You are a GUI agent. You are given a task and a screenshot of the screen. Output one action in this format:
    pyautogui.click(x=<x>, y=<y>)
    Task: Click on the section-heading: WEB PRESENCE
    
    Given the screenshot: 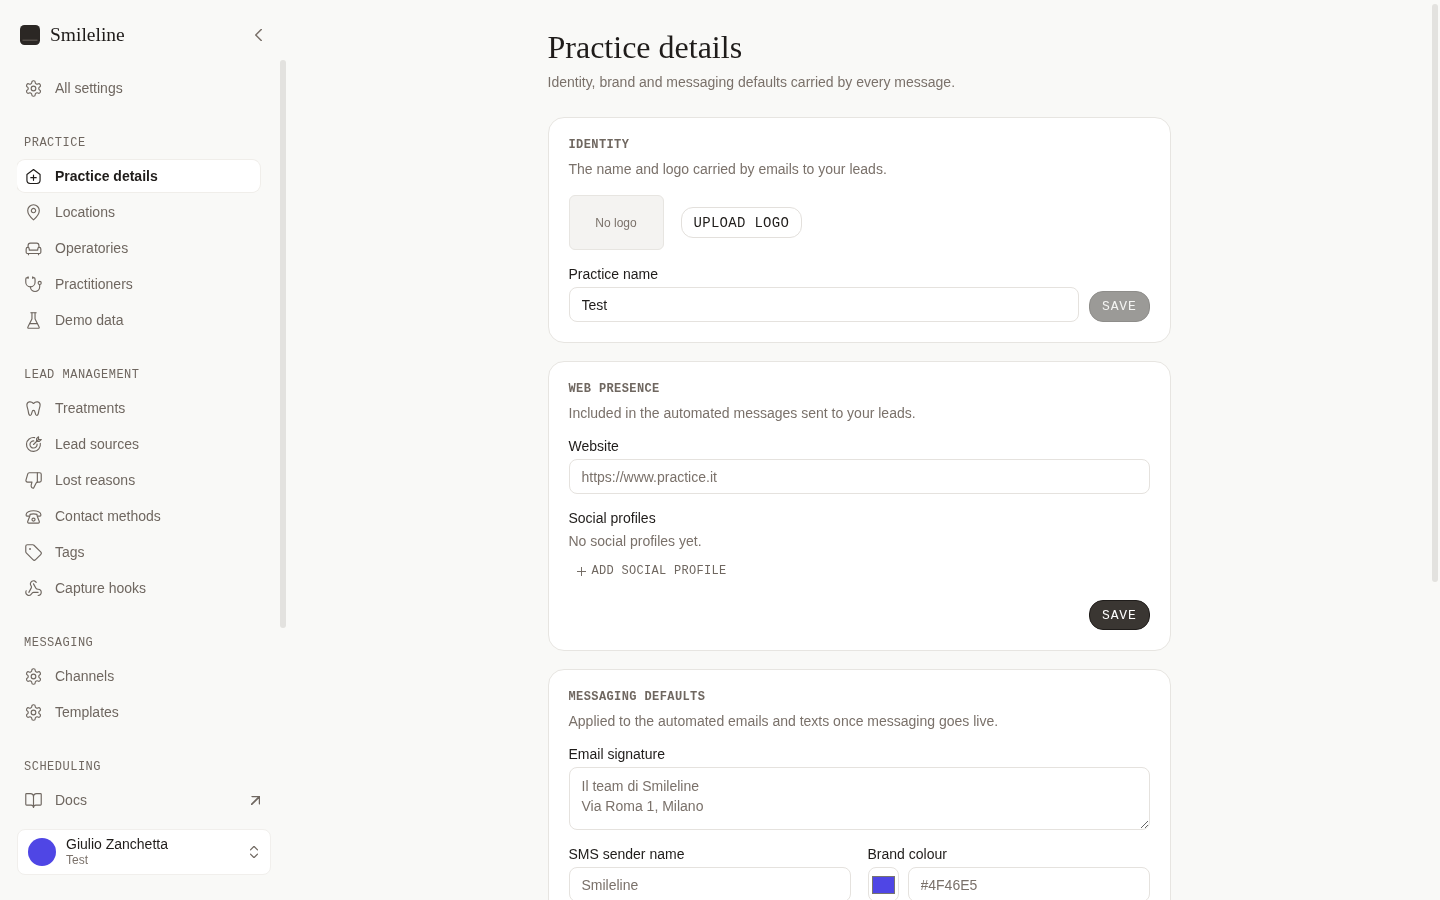 What is the action you would take?
    pyautogui.click(x=614, y=389)
    